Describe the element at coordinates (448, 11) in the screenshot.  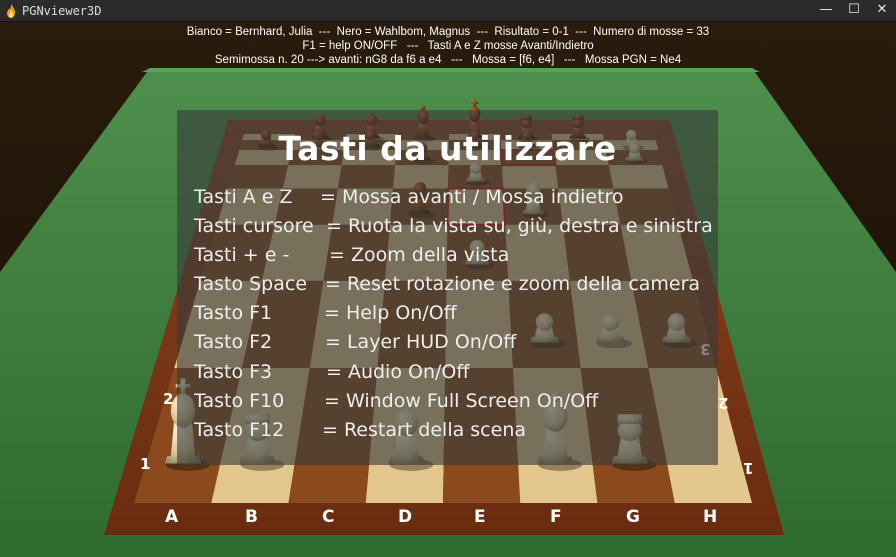
I see `title-bar: PGNviewer3D — ☐ ✕` at that location.